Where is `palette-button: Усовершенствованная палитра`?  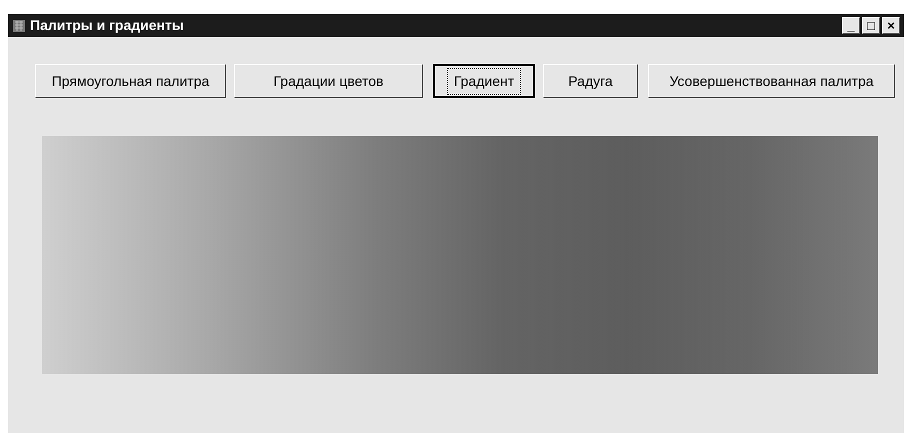 palette-button: Усовершенствованная палитра is located at coordinates (771, 81).